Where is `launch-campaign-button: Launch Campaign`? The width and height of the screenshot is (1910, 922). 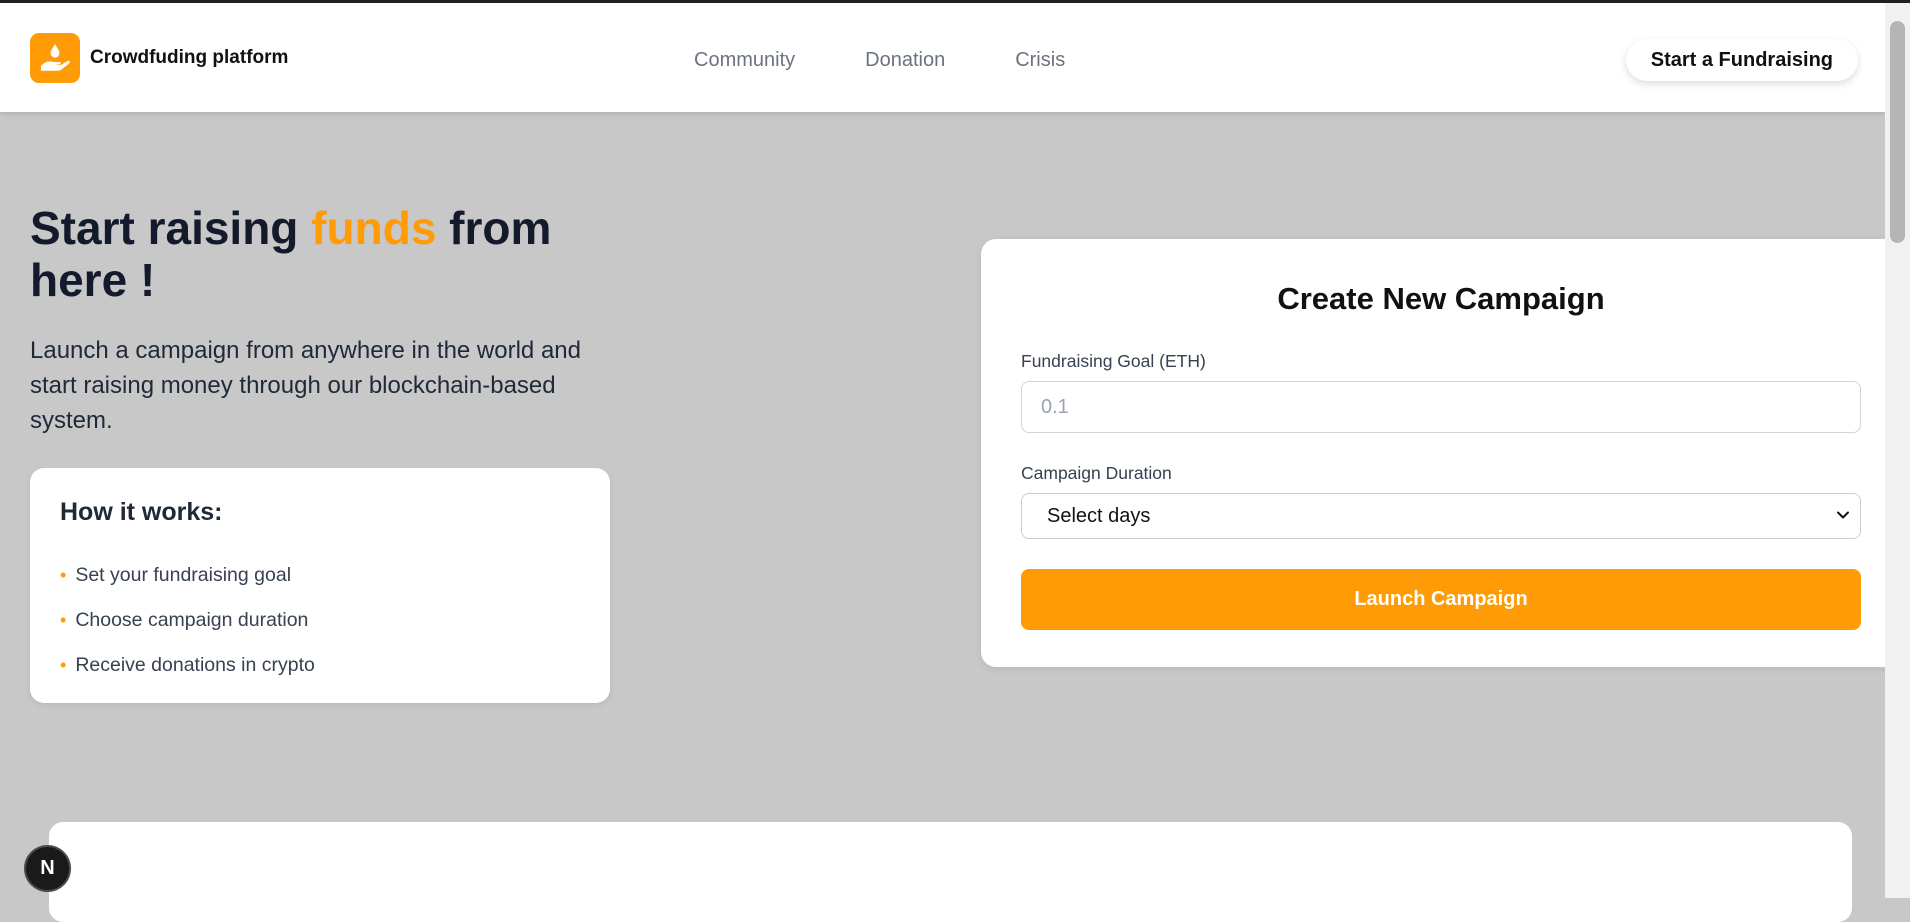 launch-campaign-button: Launch Campaign is located at coordinates (1441, 599).